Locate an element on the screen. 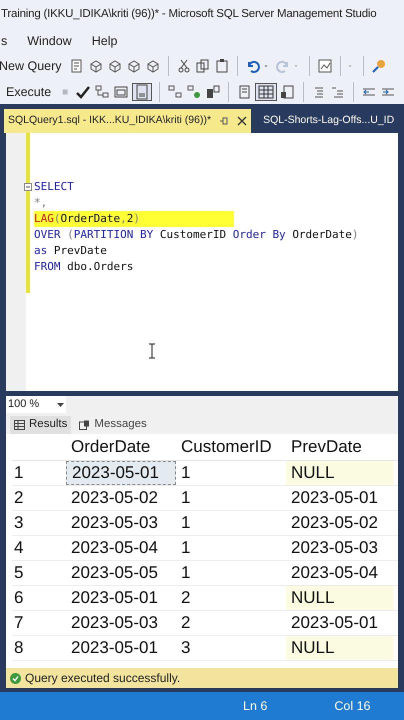  new-query-button: New Query is located at coordinates (31, 66).